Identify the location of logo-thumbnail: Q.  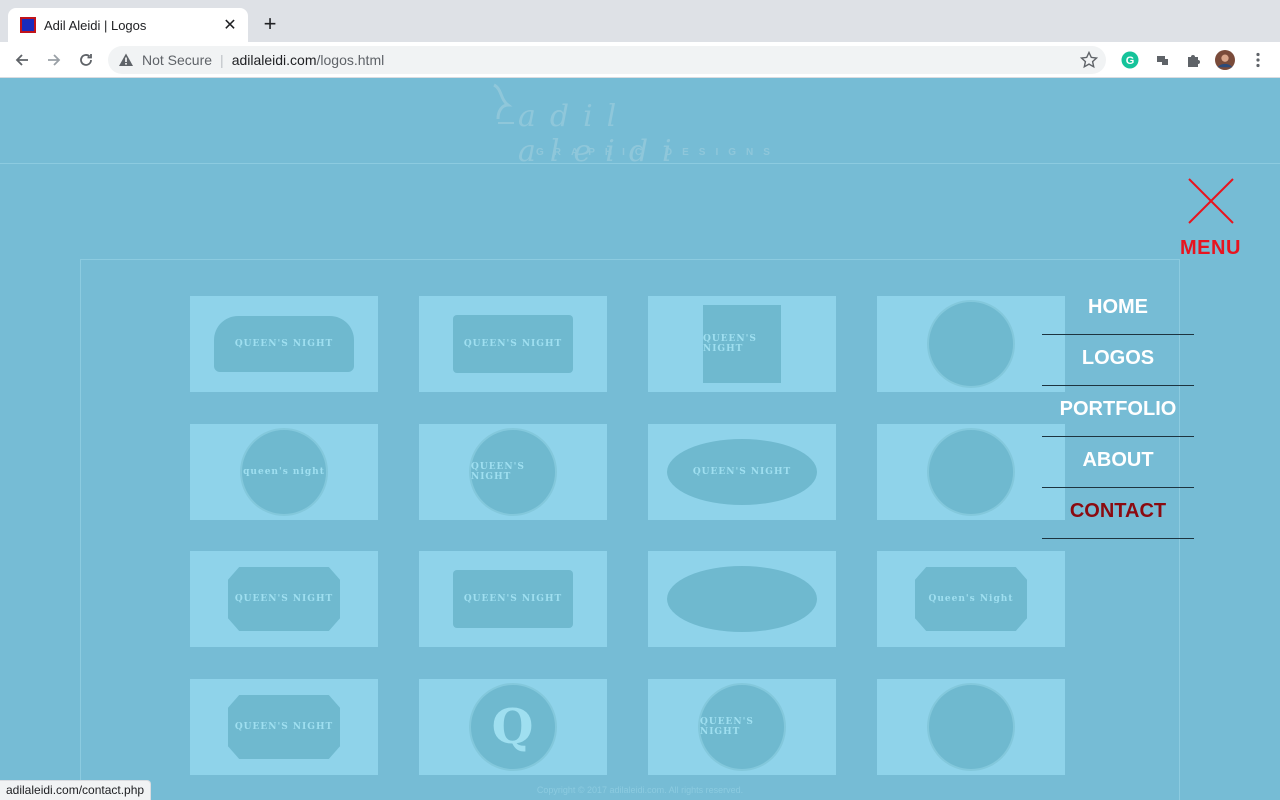
(513, 727).